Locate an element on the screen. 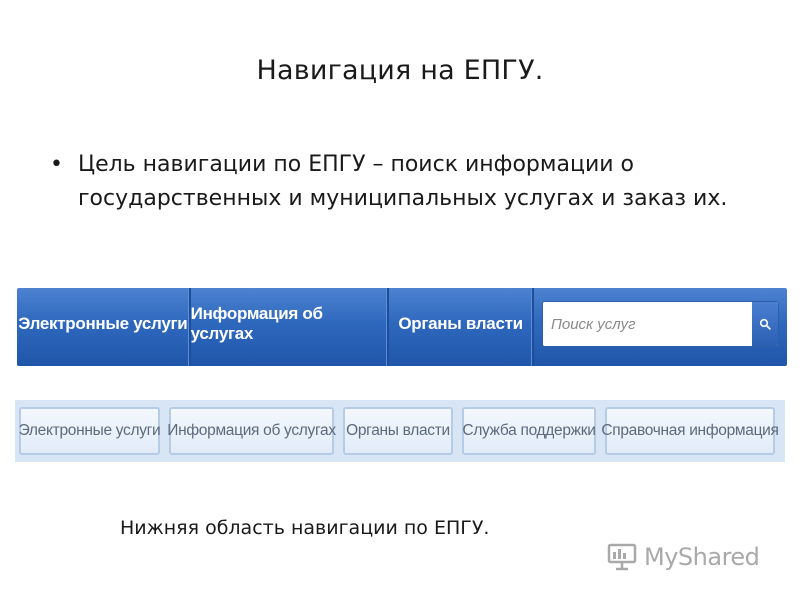  search-box is located at coordinates (660, 324).